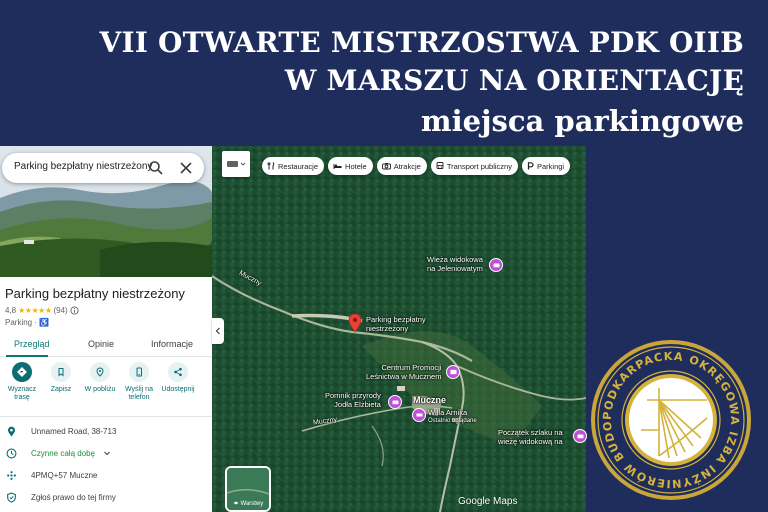  Describe the element at coordinates (60, 310) in the screenshot. I see `review-count: (94)` at that location.